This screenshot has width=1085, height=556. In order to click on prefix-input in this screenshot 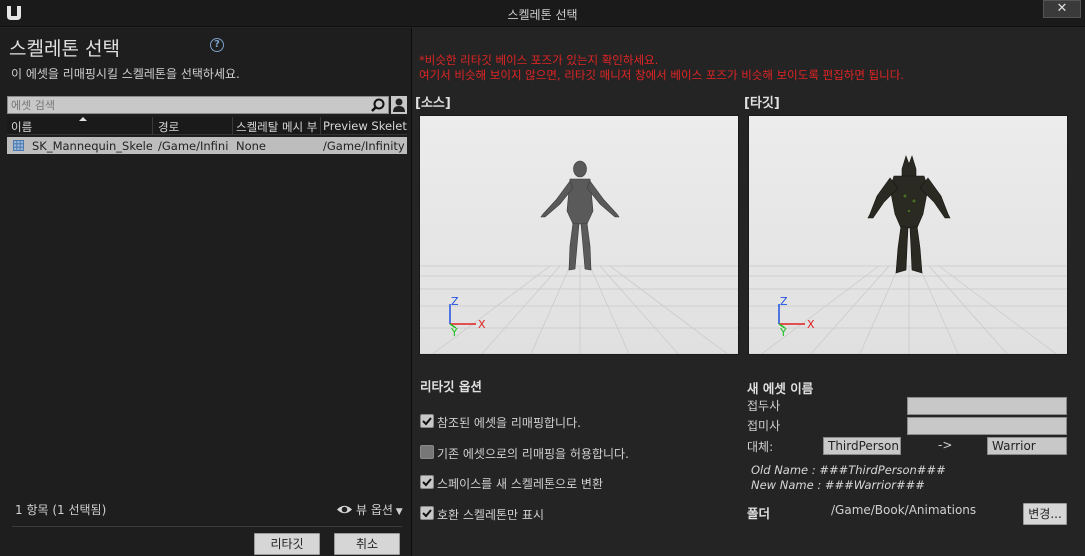, I will do `click(987, 406)`.